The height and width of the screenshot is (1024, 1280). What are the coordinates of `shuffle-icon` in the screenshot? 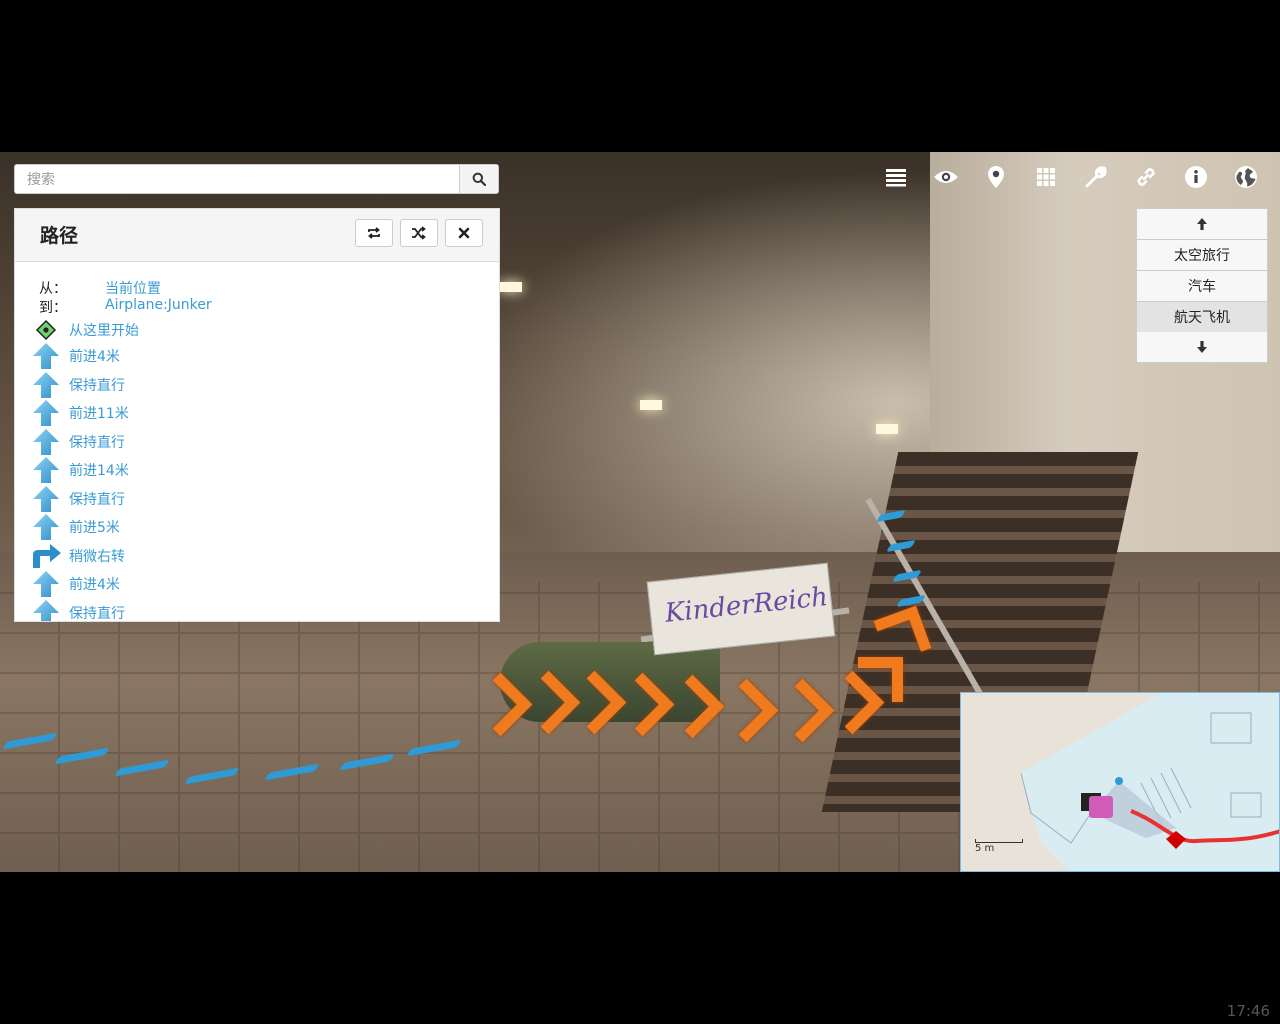 It's located at (419, 233).